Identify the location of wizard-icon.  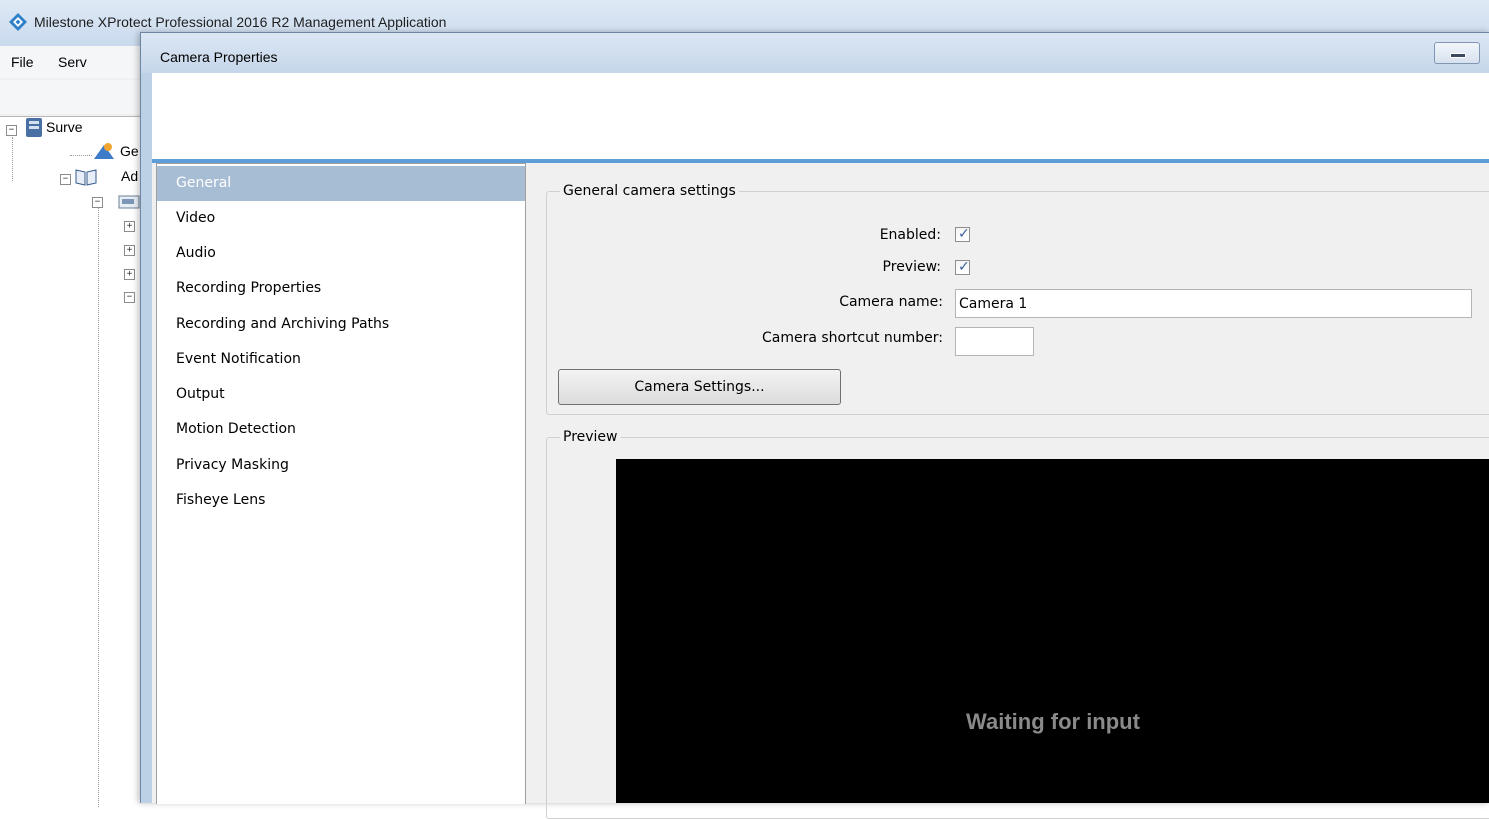
(104, 151).